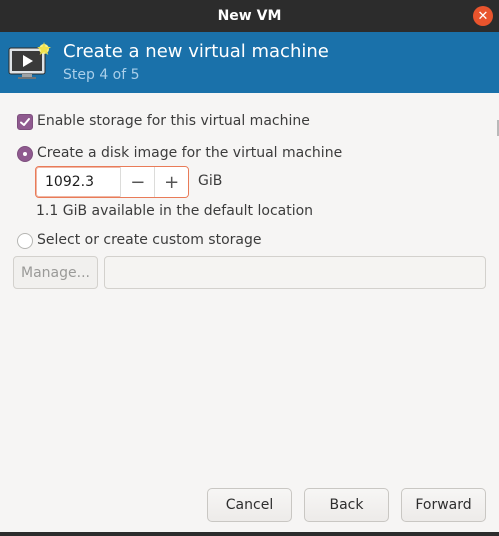  I want to click on disk-size-spinbutton: 1092.3 − +, so click(112, 182).